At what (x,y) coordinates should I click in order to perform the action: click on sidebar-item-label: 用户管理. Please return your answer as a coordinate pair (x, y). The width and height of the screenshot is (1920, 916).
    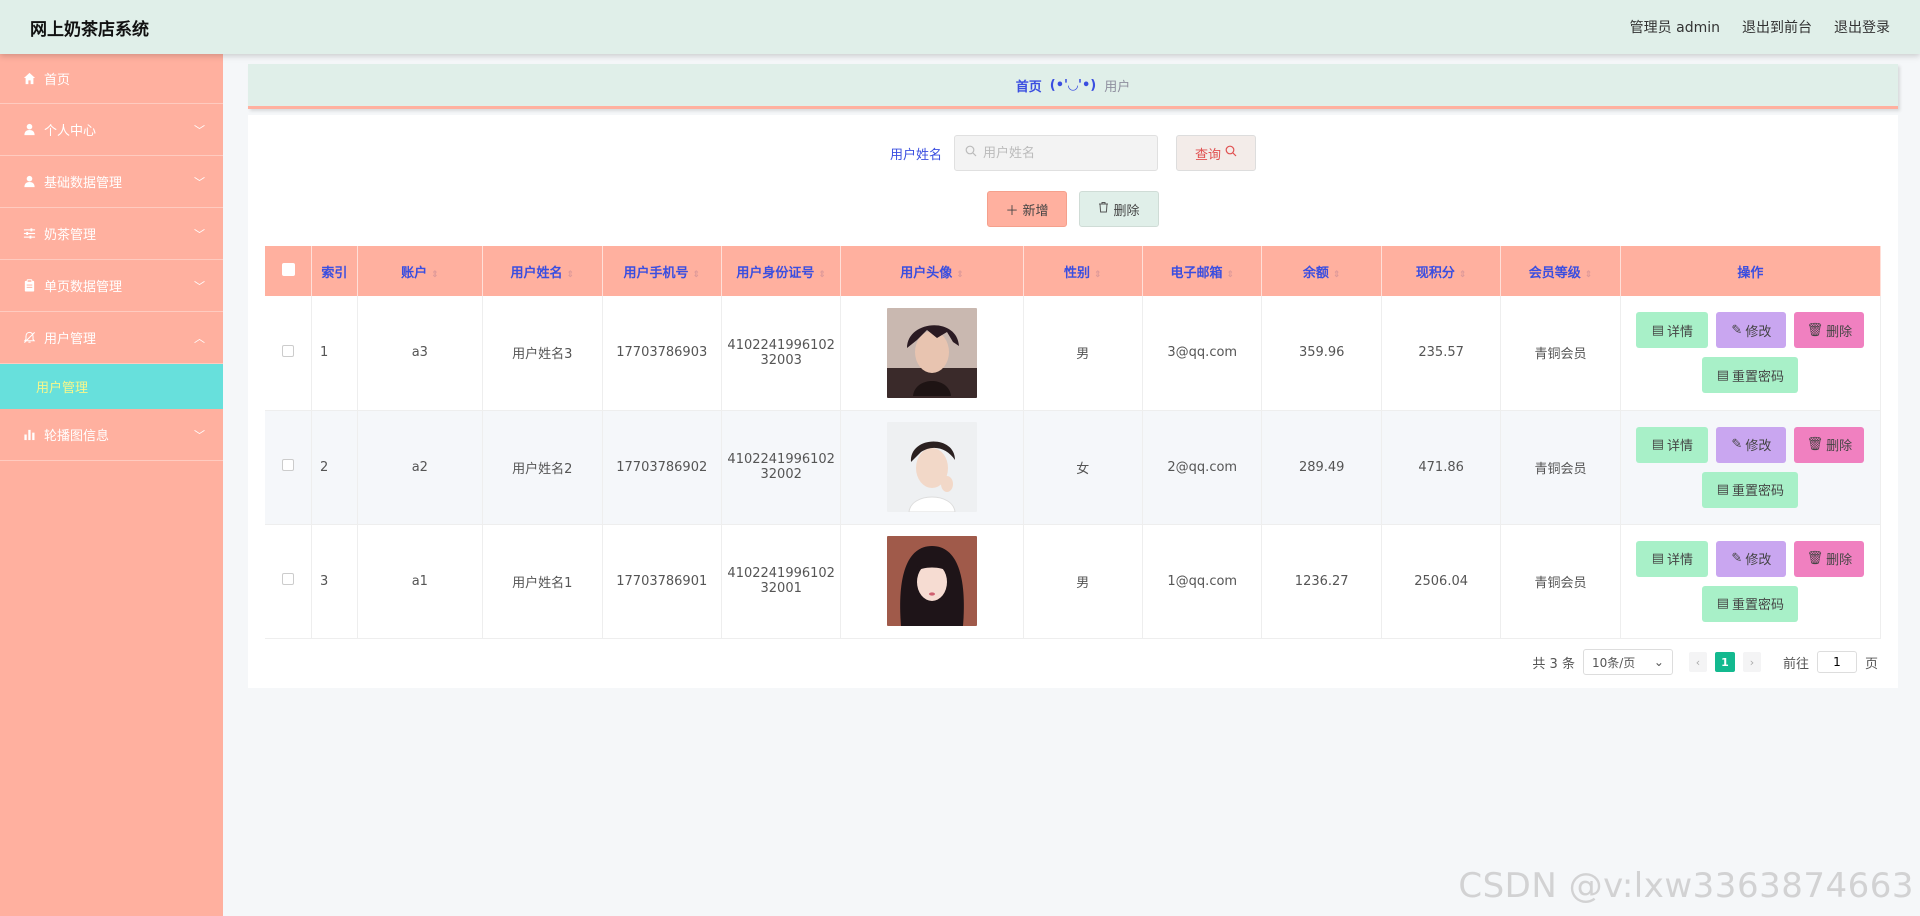
    Looking at the image, I should click on (70, 339).